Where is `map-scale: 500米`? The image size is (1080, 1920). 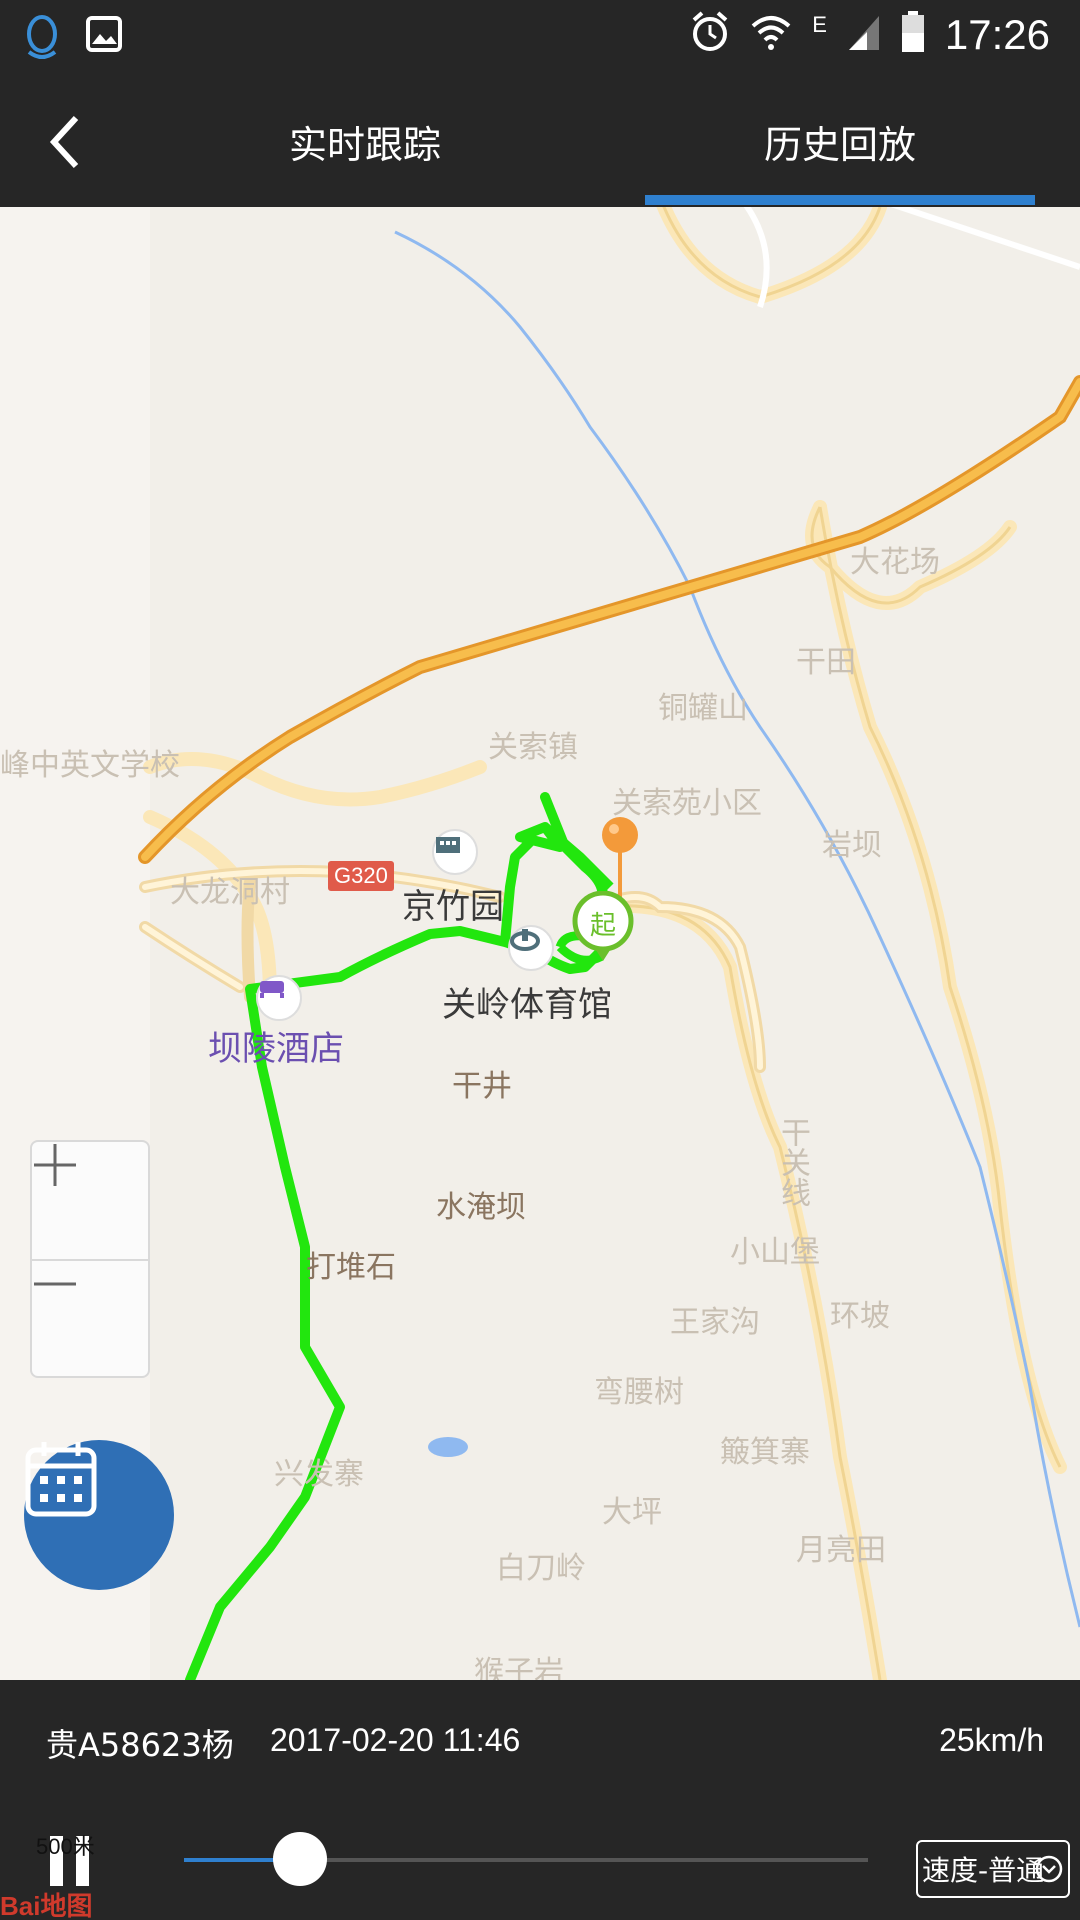
map-scale: 500米 is located at coordinates (65, 1846).